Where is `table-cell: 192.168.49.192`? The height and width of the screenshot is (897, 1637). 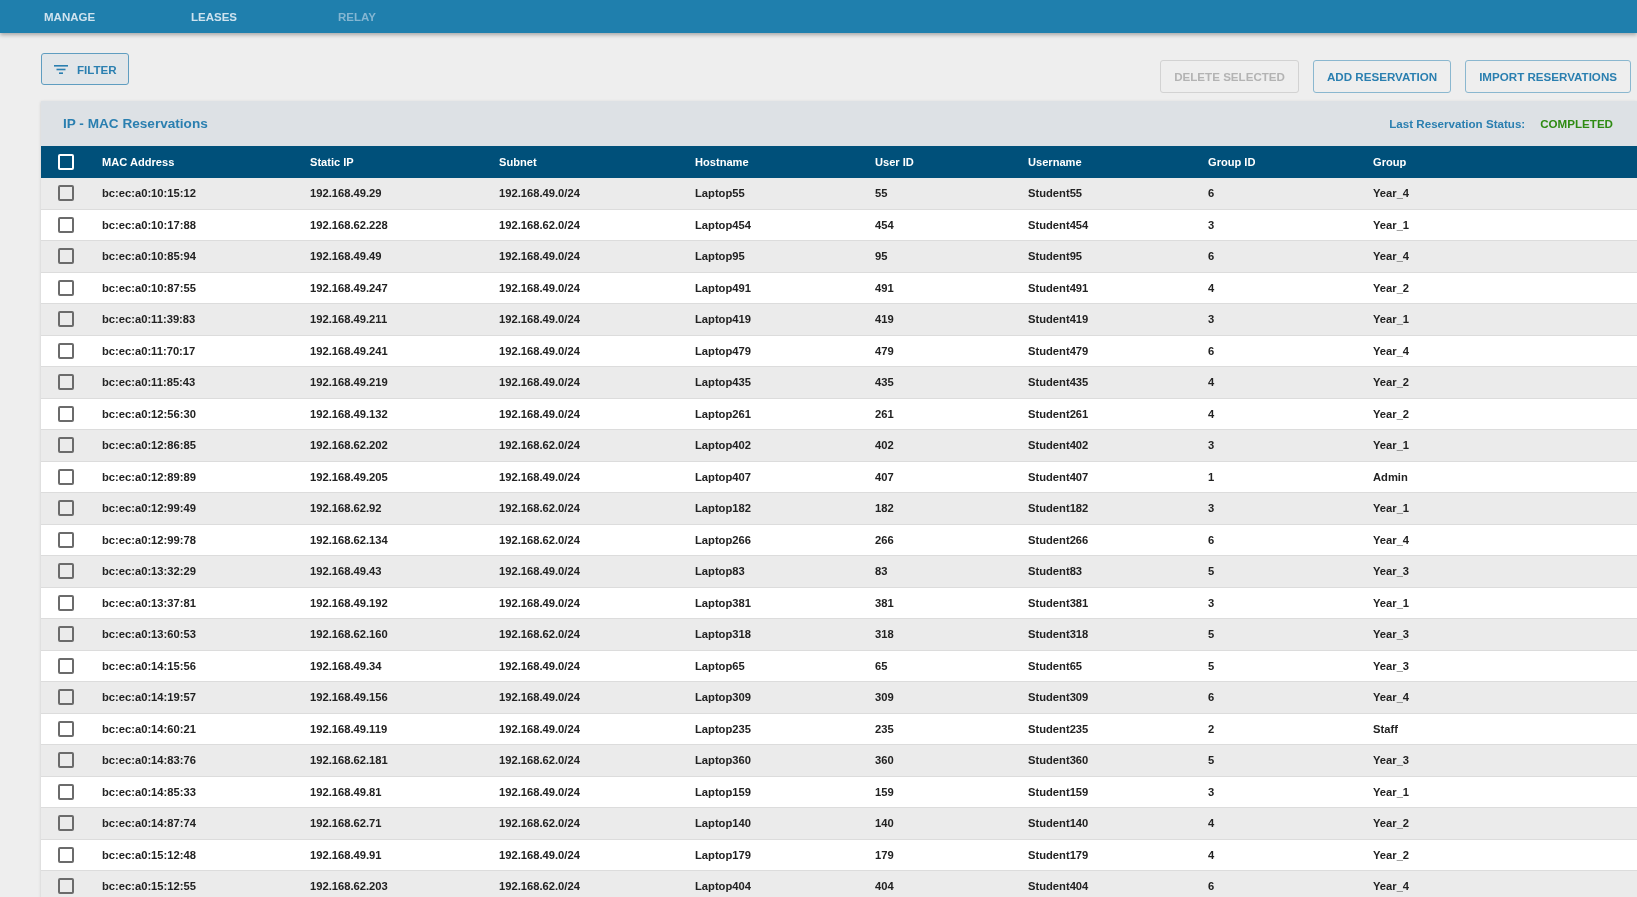
table-cell: 192.168.49.192 is located at coordinates (349, 602).